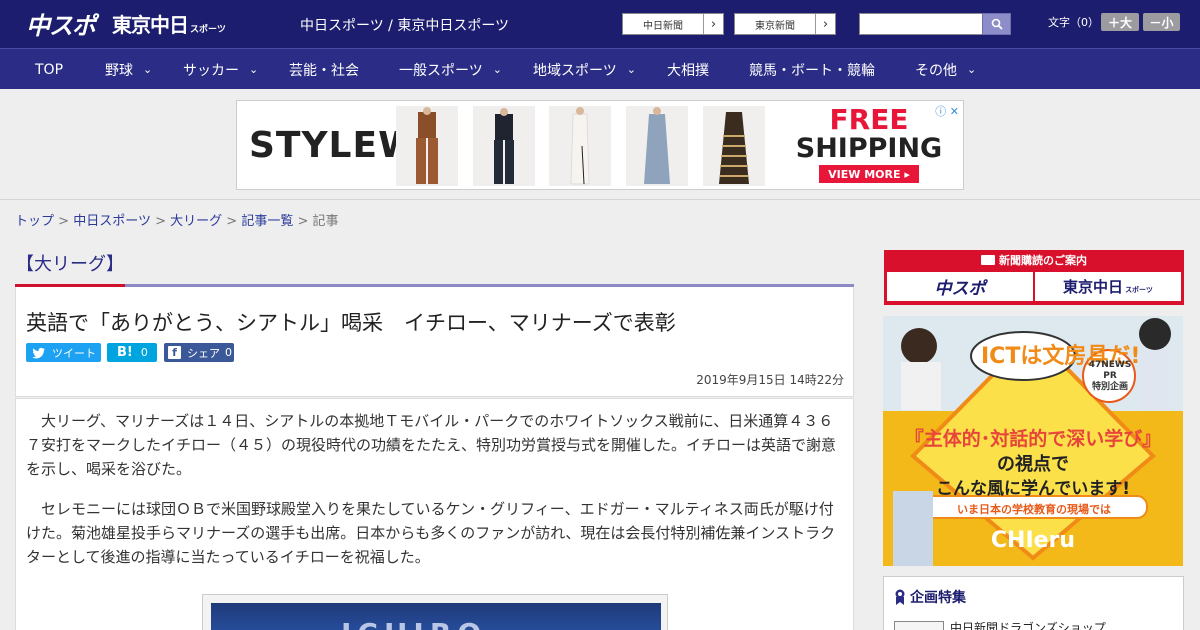  What do you see at coordinates (34, 221) in the screenshot?
I see `breadcrumb-link: トップ` at bounding box center [34, 221].